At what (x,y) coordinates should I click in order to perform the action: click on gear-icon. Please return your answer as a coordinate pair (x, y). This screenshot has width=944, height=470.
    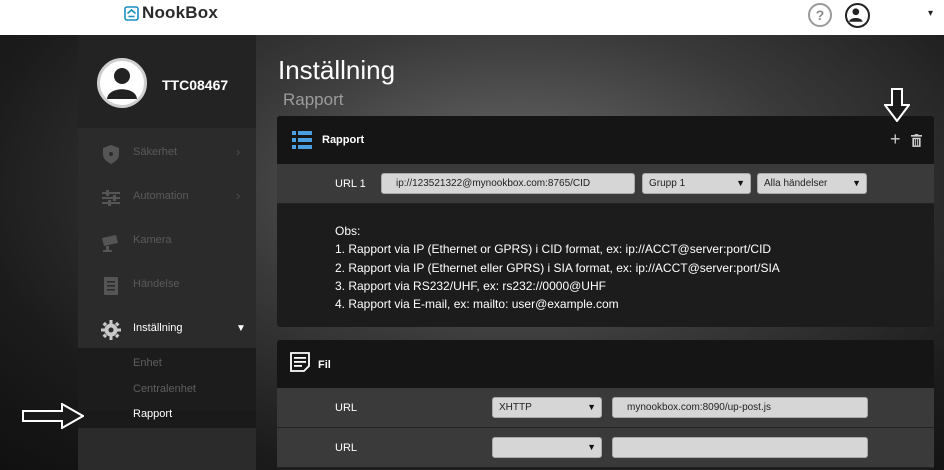
    Looking at the image, I should click on (111, 330).